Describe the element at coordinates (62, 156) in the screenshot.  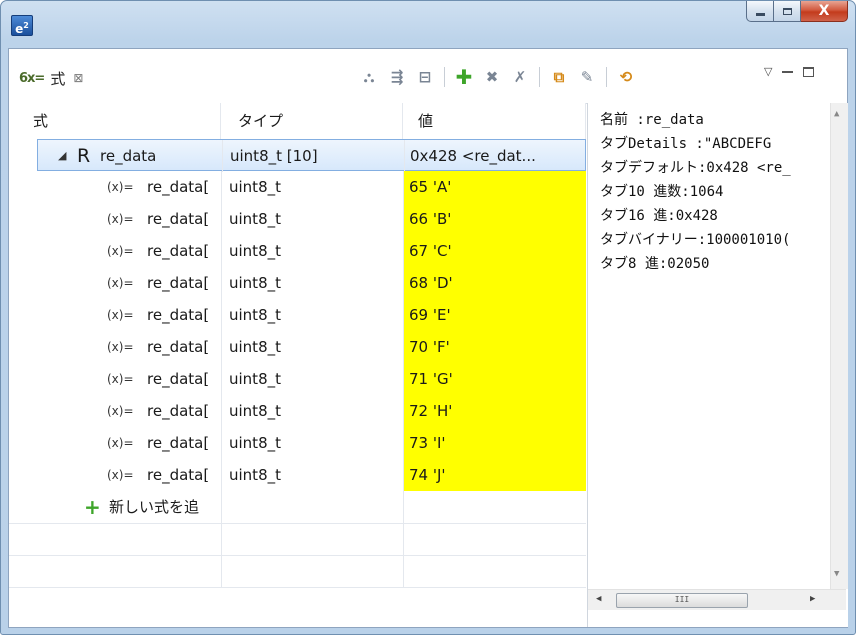
I see `expand-triangle-icon: ◢` at that location.